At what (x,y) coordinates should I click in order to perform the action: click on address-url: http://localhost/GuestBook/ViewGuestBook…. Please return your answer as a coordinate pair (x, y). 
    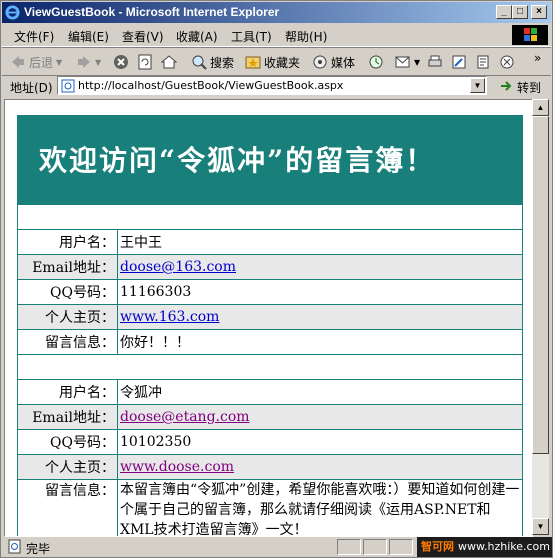
    Looking at the image, I should click on (211, 85).